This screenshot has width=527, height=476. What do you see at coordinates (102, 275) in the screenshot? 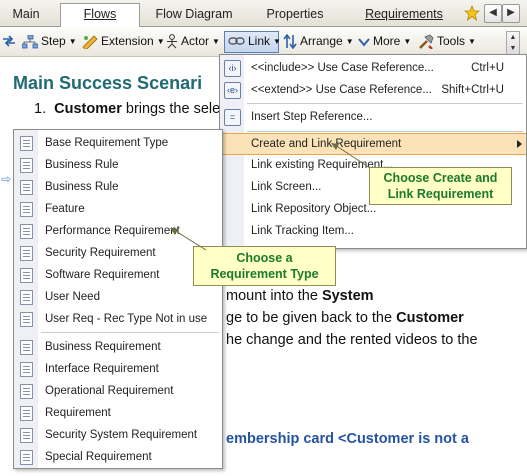
I see `requirement-type-label: Software Requirement` at bounding box center [102, 275].